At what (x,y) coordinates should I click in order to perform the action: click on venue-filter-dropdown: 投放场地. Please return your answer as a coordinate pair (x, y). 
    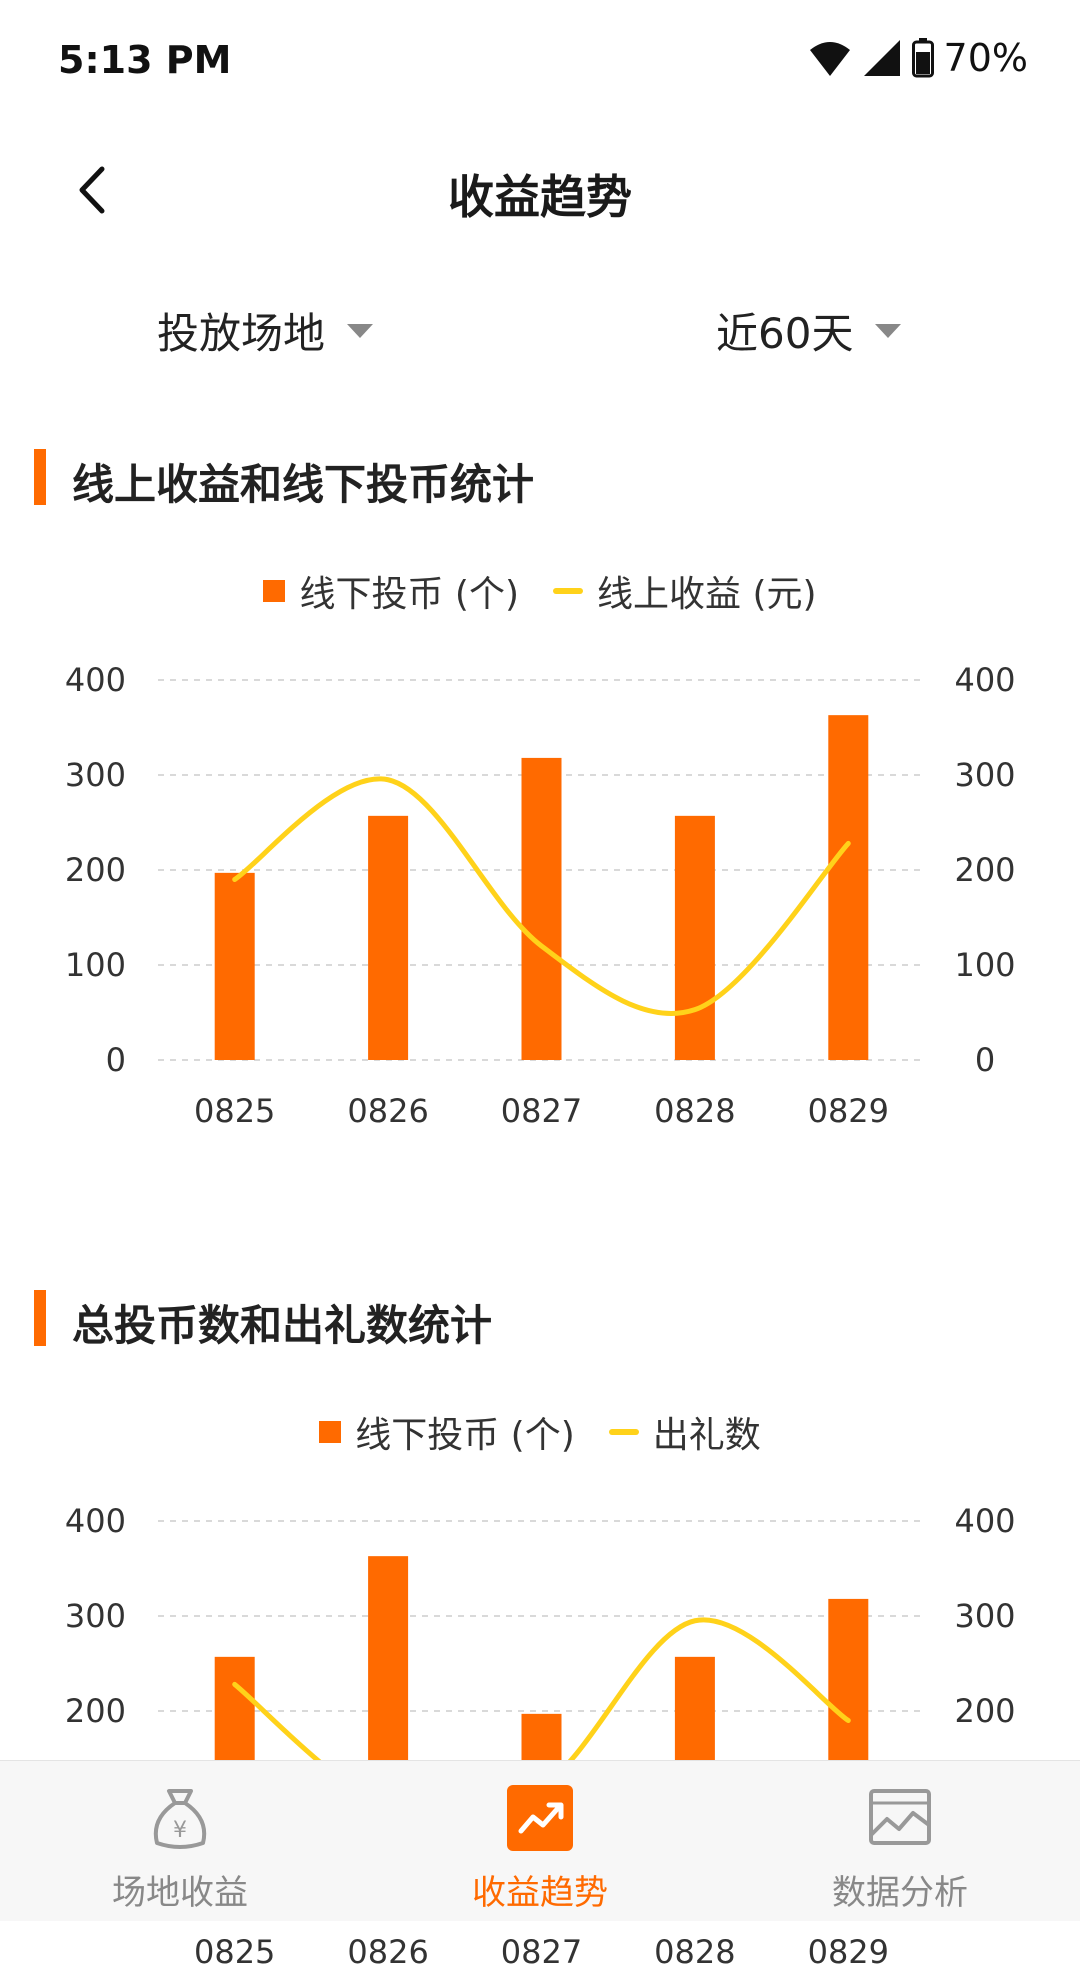
    Looking at the image, I should click on (265, 330).